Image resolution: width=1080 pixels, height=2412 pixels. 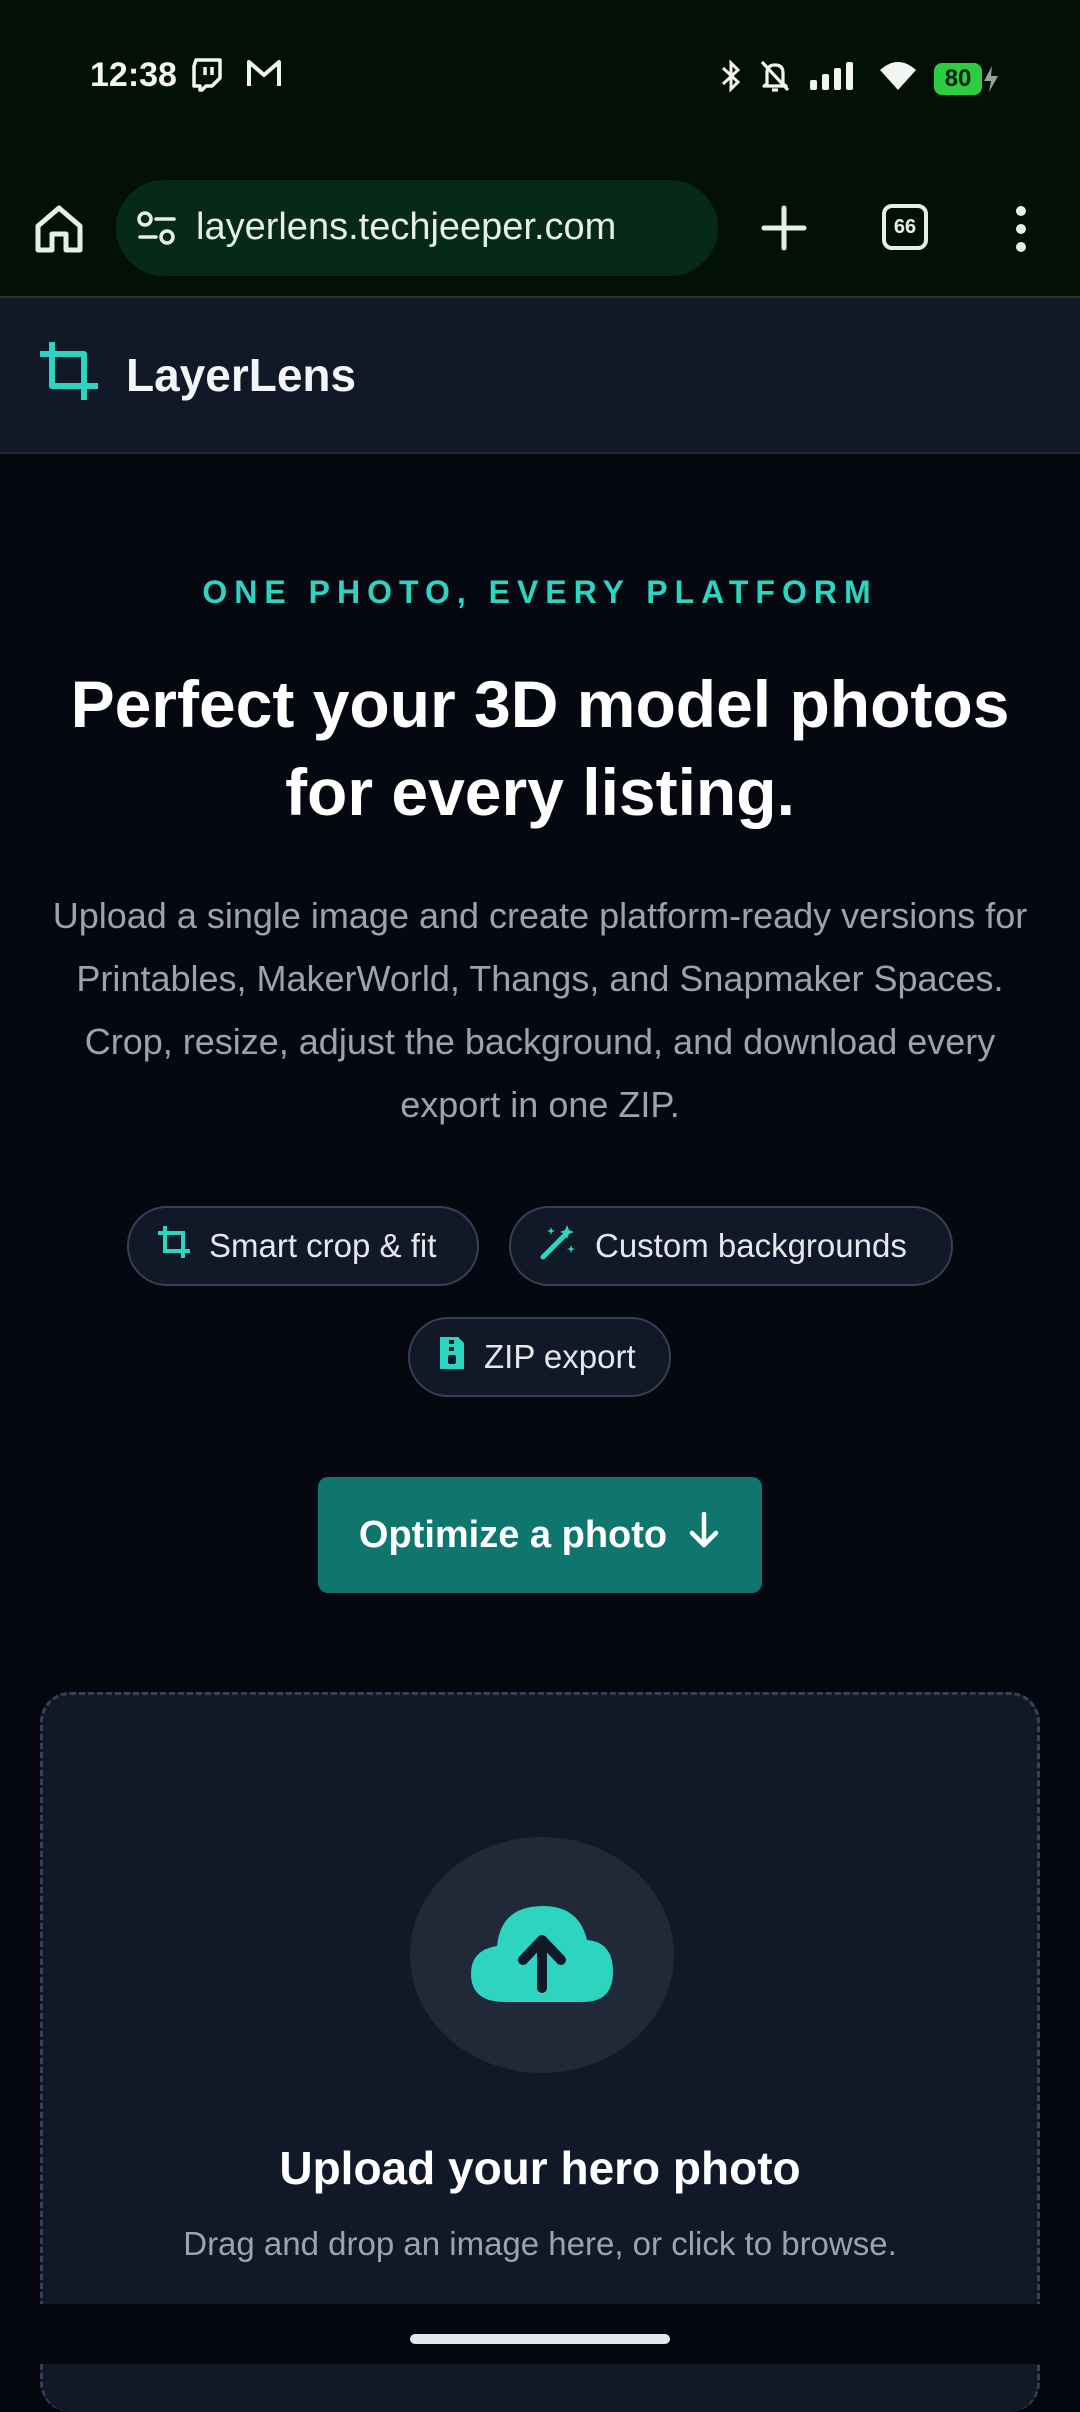 What do you see at coordinates (731, 78) in the screenshot?
I see `bluetooth-icon` at bounding box center [731, 78].